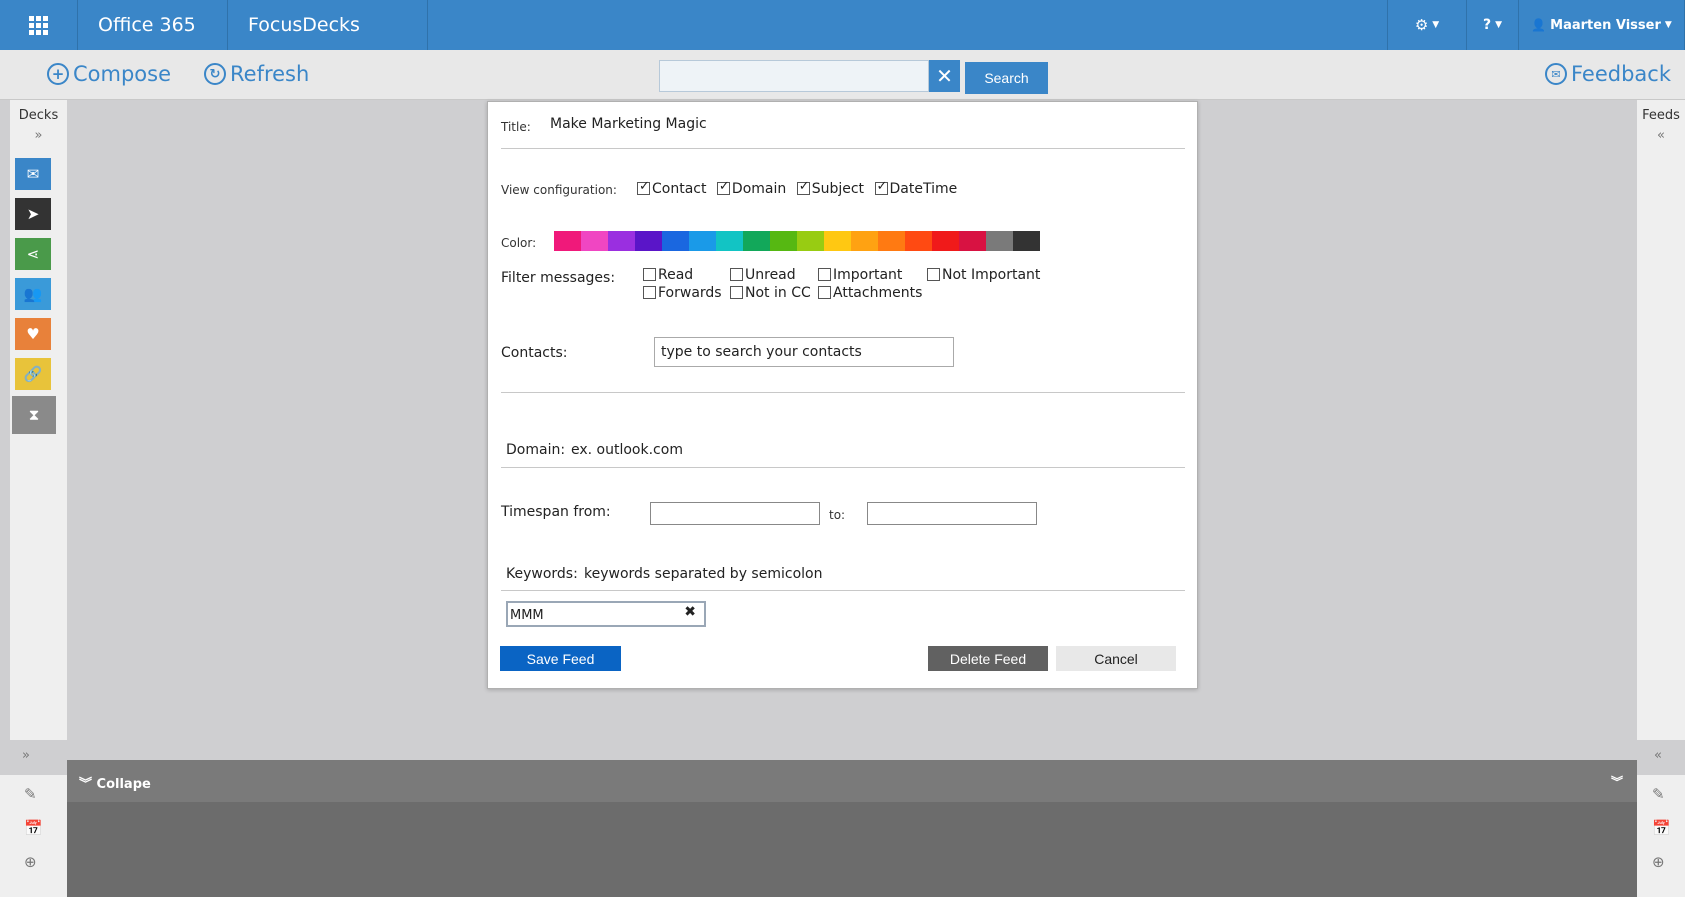 The image size is (1685, 897). I want to click on collapse-bottom-right-icon: «, so click(1658, 755).